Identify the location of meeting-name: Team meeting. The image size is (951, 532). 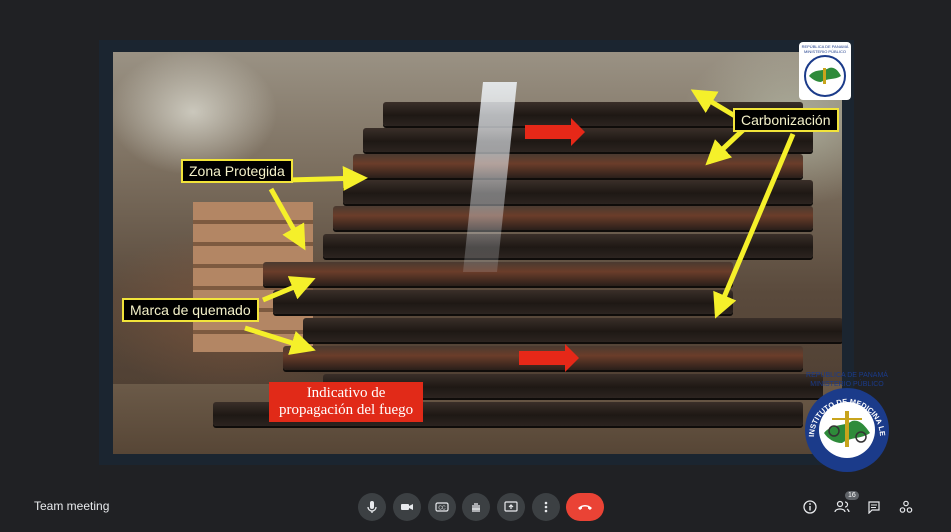
(72, 506).